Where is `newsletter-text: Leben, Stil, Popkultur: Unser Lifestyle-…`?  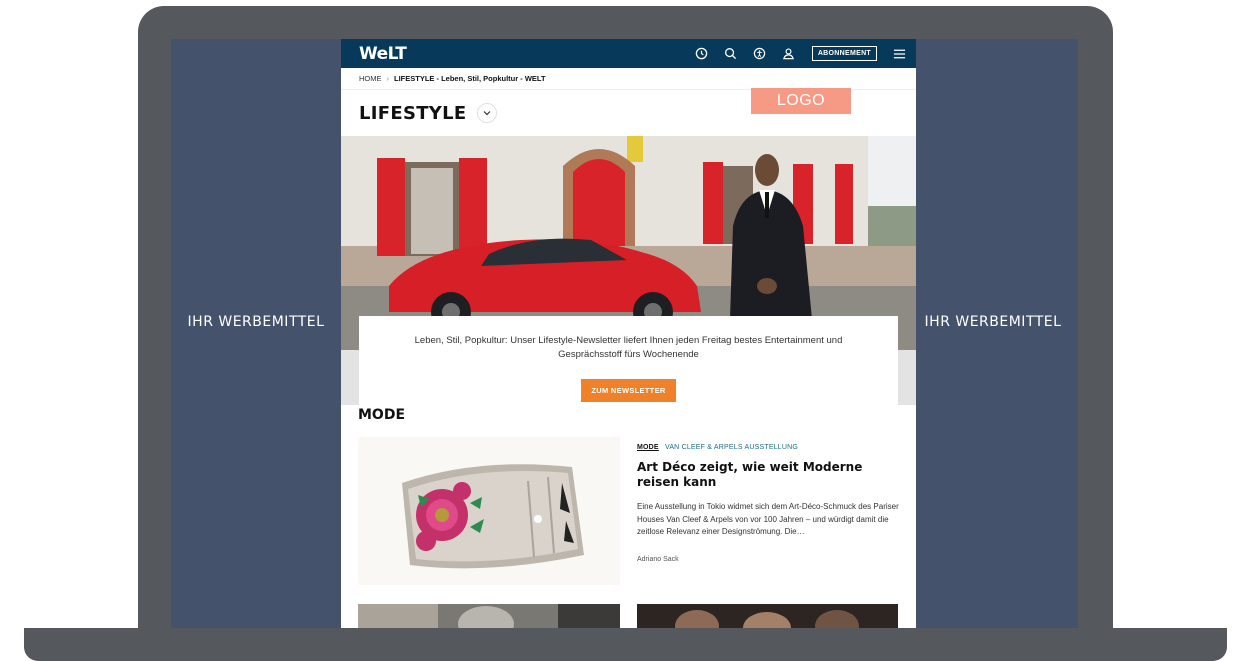 newsletter-text: Leben, Stil, Popkultur: Unser Lifestyle-… is located at coordinates (628, 347).